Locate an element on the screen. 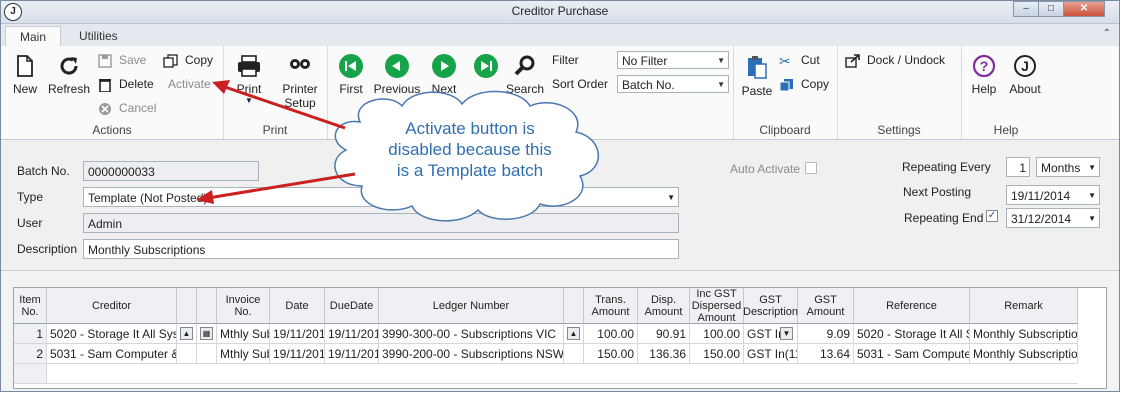 Image resolution: width=1133 pixels, height=403 pixels. callout-line-2: disabled because this is located at coordinates (470, 149).